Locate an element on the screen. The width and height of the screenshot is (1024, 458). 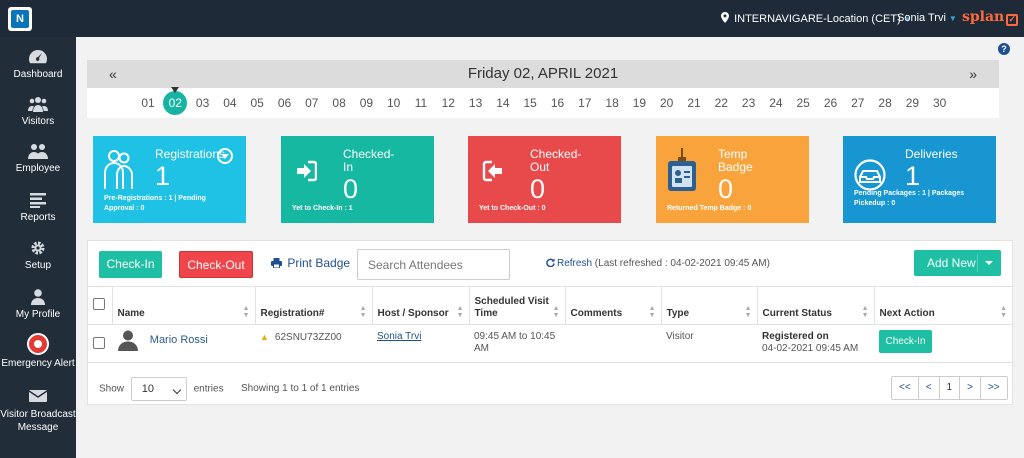
sidebar-item-reports: Reports is located at coordinates (38, 207).